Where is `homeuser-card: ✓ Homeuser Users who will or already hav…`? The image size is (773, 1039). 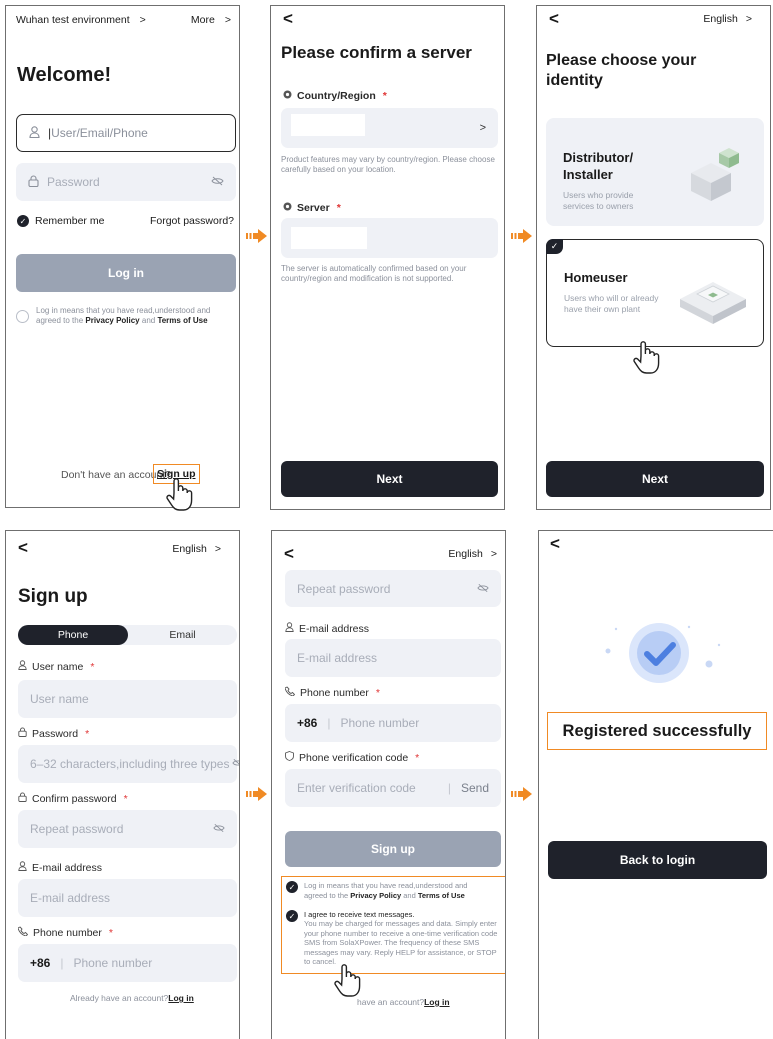
homeuser-card: ✓ Homeuser Users who will or already hav… is located at coordinates (655, 293).